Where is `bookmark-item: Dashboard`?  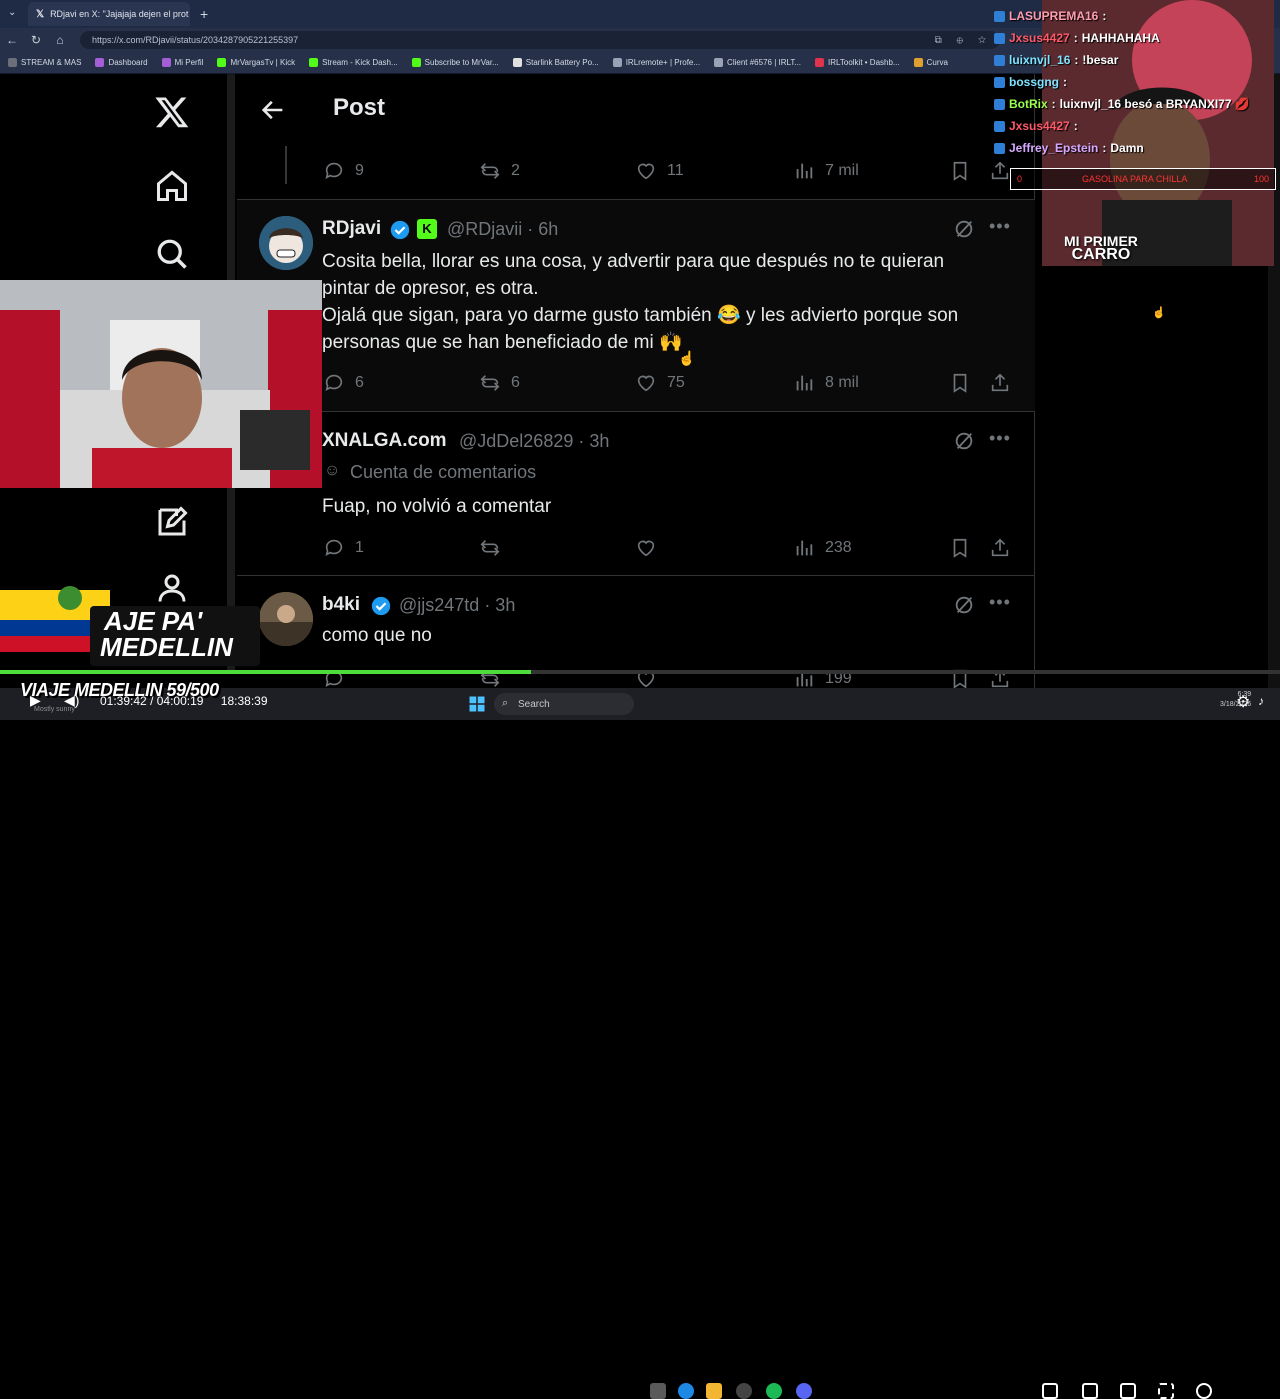
bookmark-item: Dashboard is located at coordinates (121, 62).